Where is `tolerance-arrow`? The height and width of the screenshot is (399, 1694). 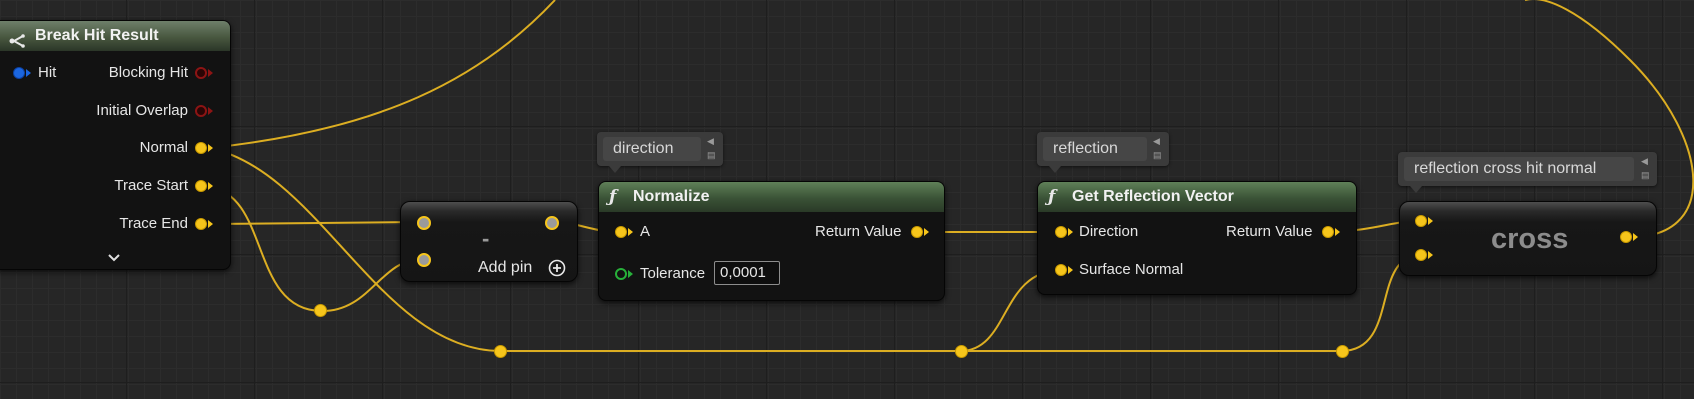 tolerance-arrow is located at coordinates (630, 274).